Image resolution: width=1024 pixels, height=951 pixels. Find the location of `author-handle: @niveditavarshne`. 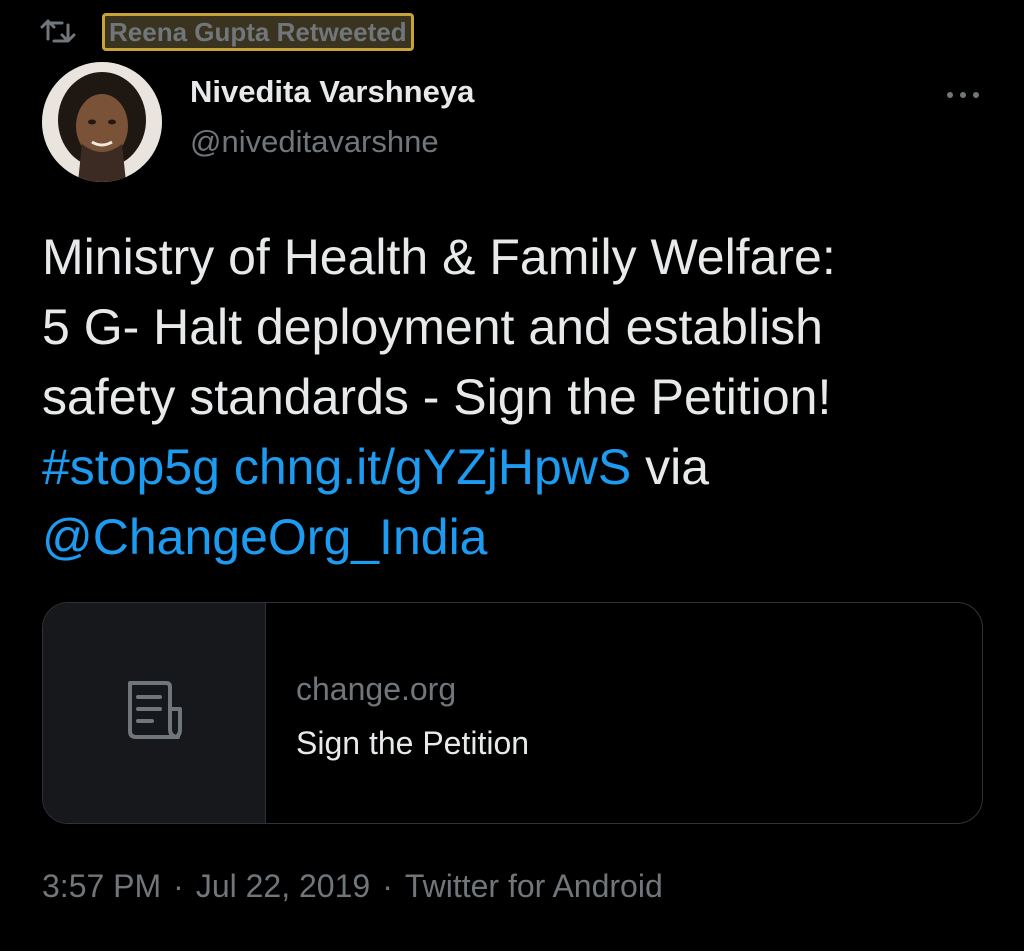

author-handle: @niveditavarshne is located at coordinates (314, 142).